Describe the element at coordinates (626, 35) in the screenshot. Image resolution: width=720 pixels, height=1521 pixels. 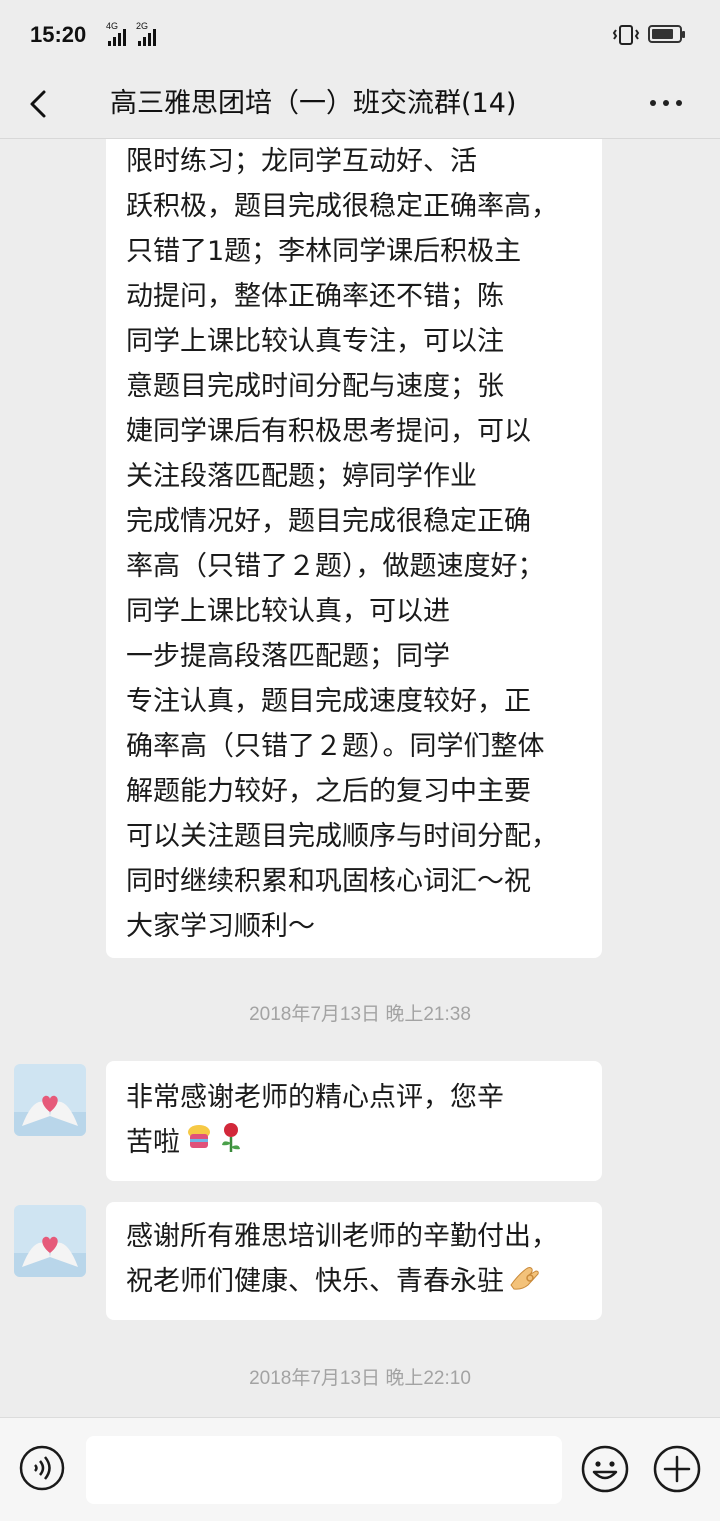
I see `vibrate-icon` at that location.